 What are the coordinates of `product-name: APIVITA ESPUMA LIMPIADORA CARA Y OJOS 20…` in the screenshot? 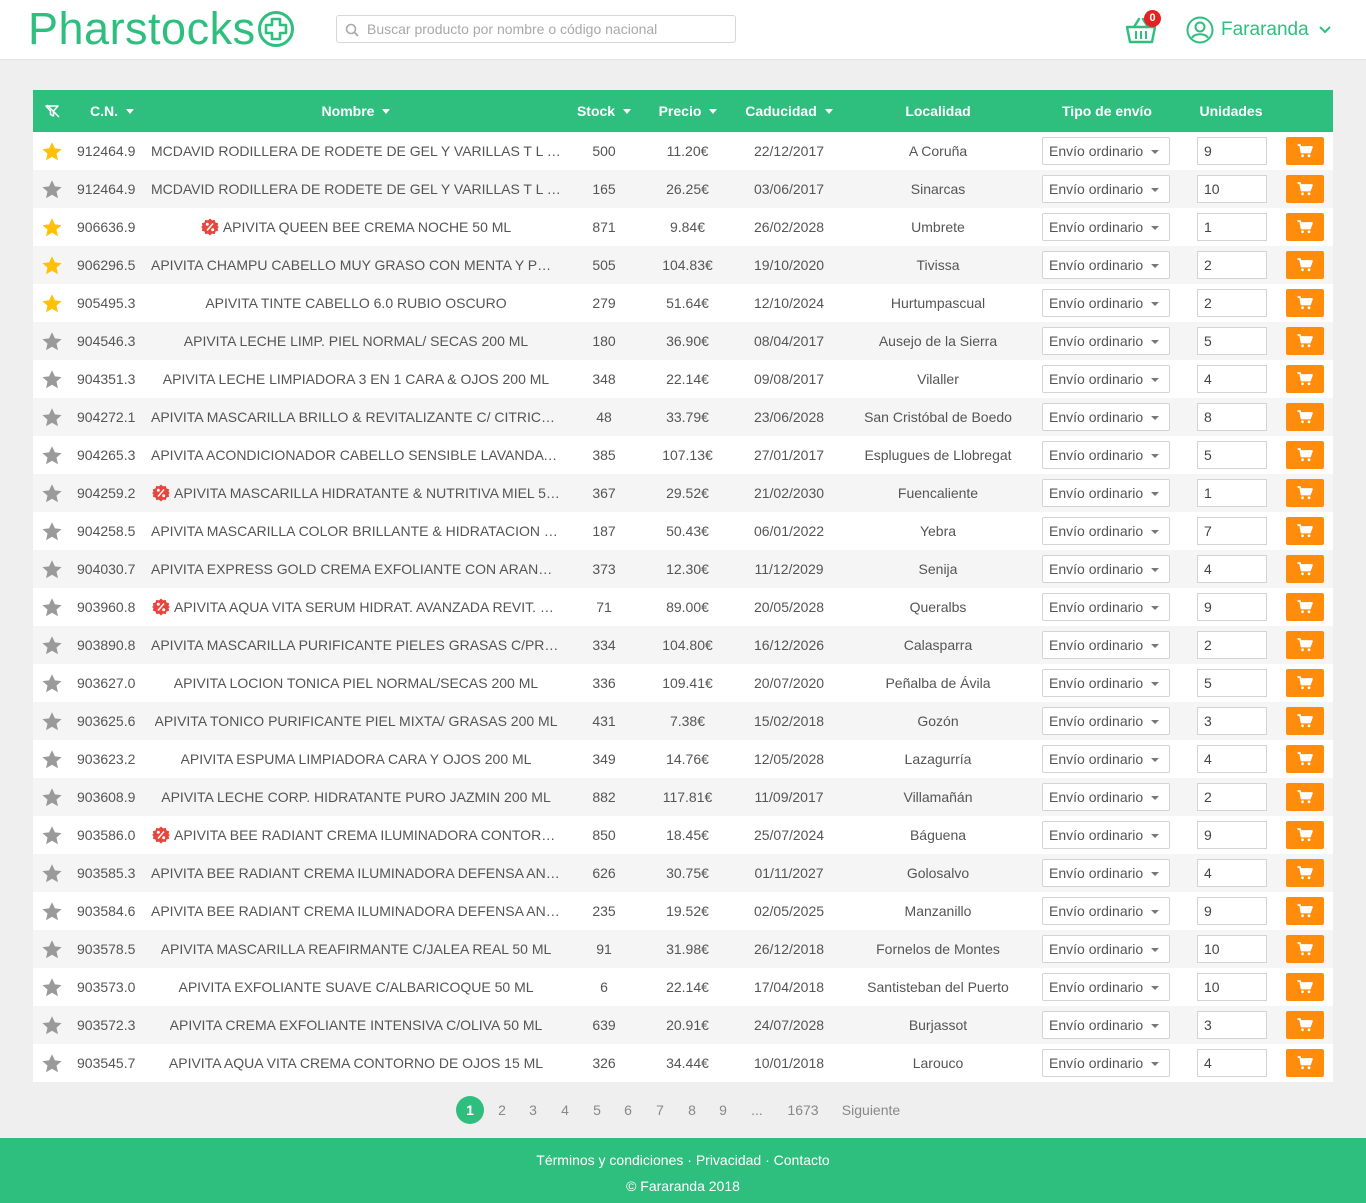 It's located at (356, 759).